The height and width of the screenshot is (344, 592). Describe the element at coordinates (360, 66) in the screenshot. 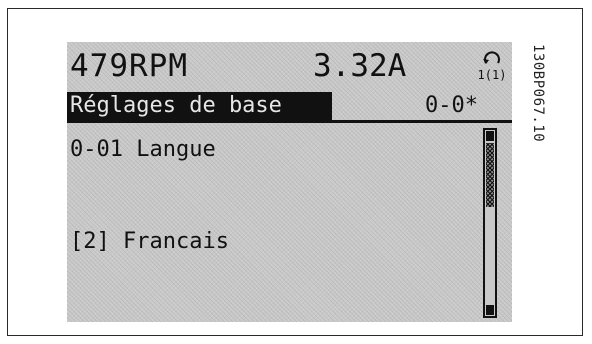

I see `current-readout: 3.32A` at that location.